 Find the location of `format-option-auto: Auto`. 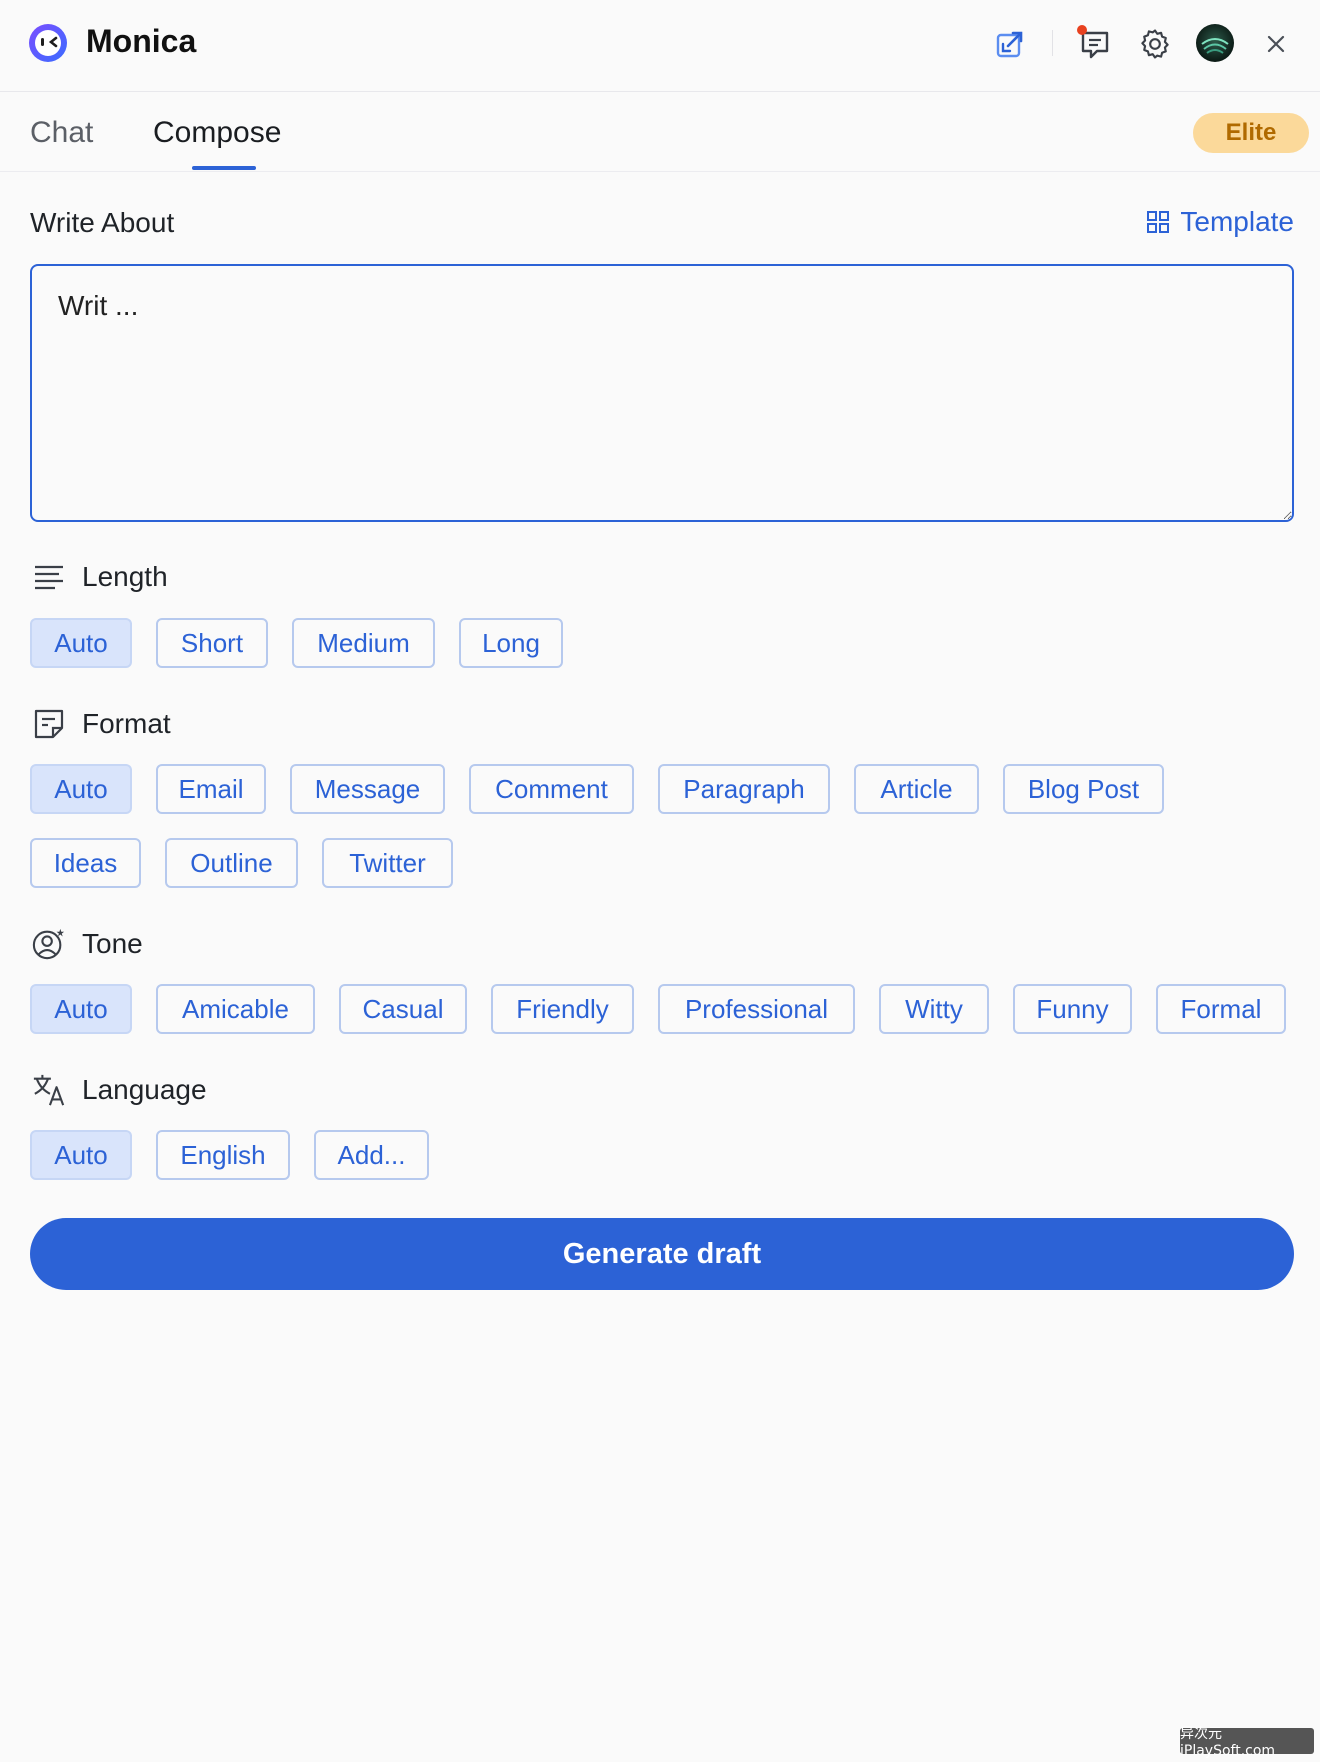

format-option-auto: Auto is located at coordinates (81, 789).